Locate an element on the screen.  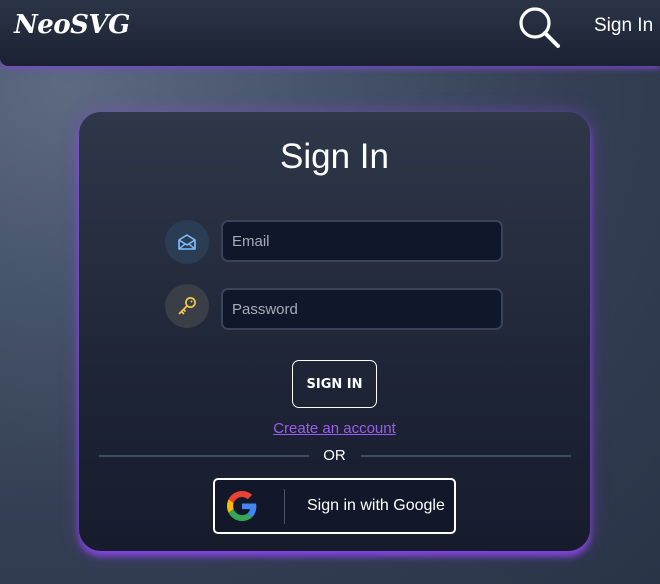
search-icon is located at coordinates (539, 28).